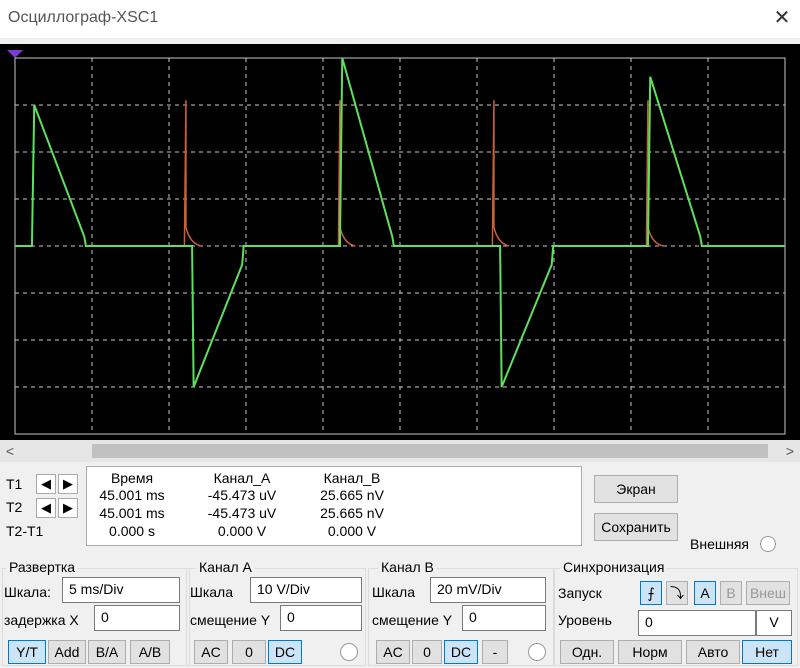  Describe the element at coordinates (42, 567) in the screenshot. I see `timebase-title: Развертка` at that location.